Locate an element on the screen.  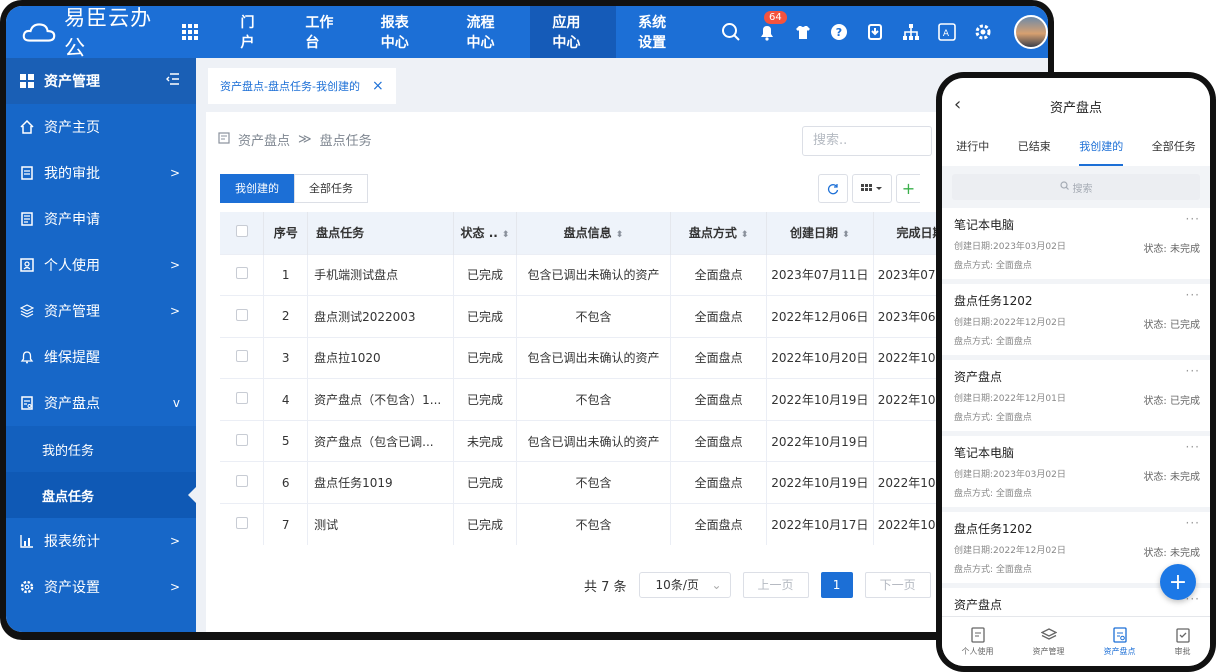
apps-grid-icon is located at coordinates (190, 32).